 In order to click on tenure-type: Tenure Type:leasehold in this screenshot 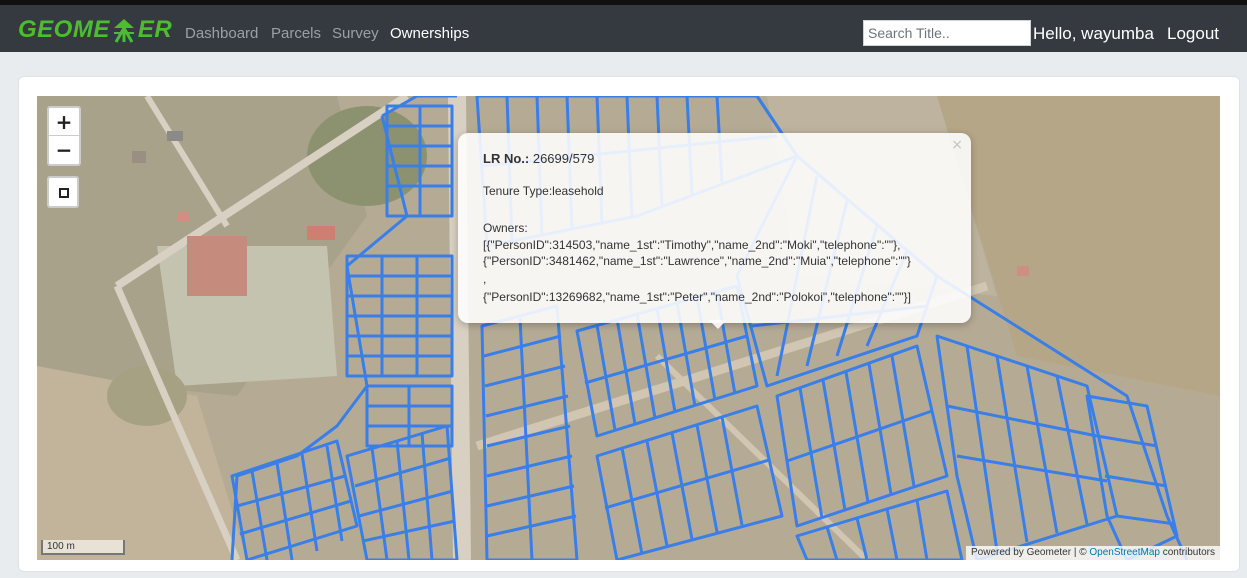, I will do `click(543, 191)`.